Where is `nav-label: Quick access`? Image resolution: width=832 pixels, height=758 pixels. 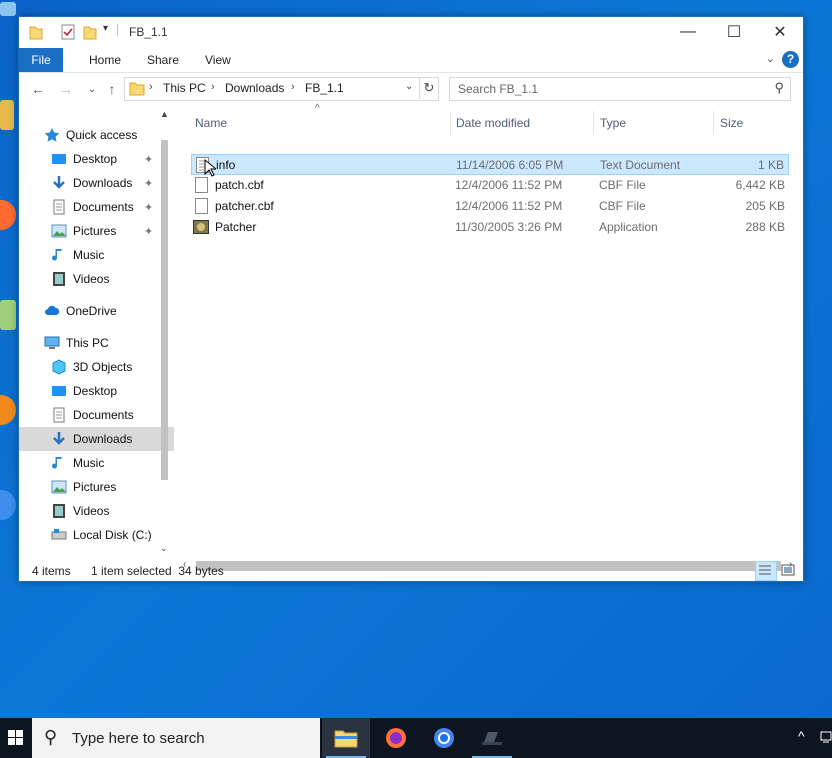 nav-label: Quick access is located at coordinates (102, 135).